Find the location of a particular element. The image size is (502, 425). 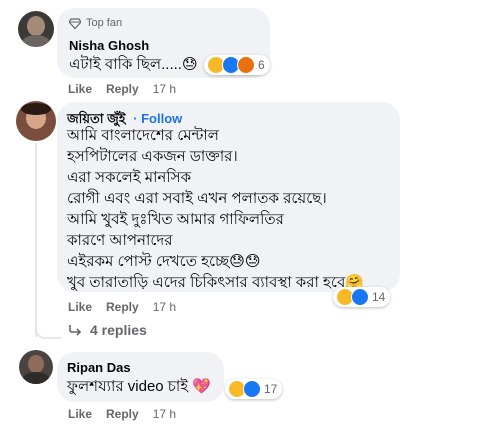

comment-line: এইরকম পোস্ট দেখতে হচ্ছে😓😓 is located at coordinates (164, 261).